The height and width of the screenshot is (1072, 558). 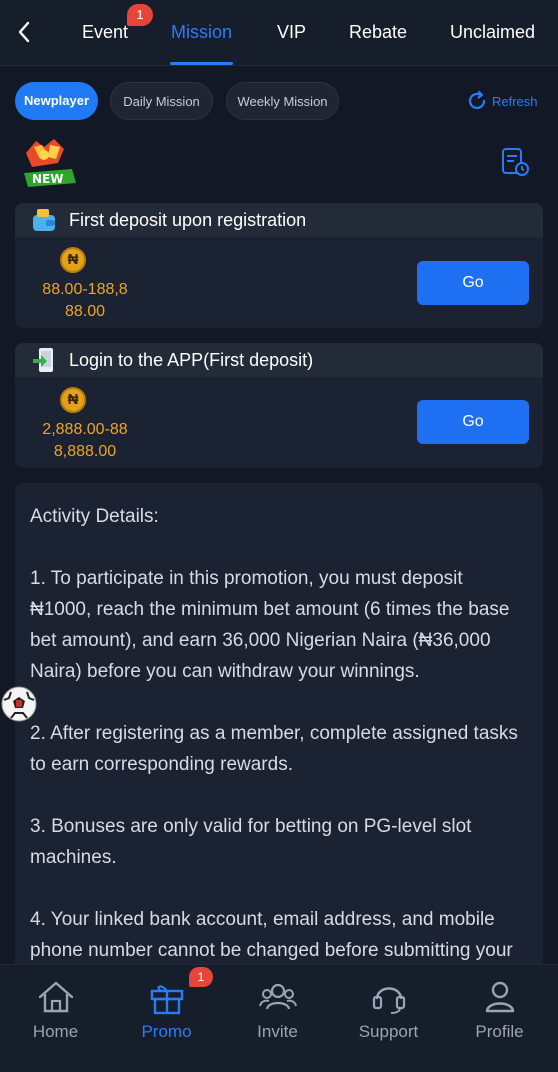 What do you see at coordinates (201, 977) in the screenshot?
I see `promo-badge: 1` at bounding box center [201, 977].